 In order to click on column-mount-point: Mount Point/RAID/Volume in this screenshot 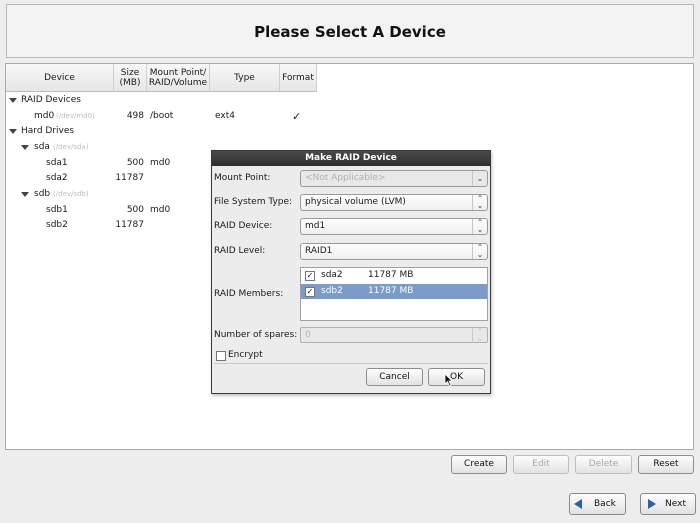, I will do `click(178, 77)`.